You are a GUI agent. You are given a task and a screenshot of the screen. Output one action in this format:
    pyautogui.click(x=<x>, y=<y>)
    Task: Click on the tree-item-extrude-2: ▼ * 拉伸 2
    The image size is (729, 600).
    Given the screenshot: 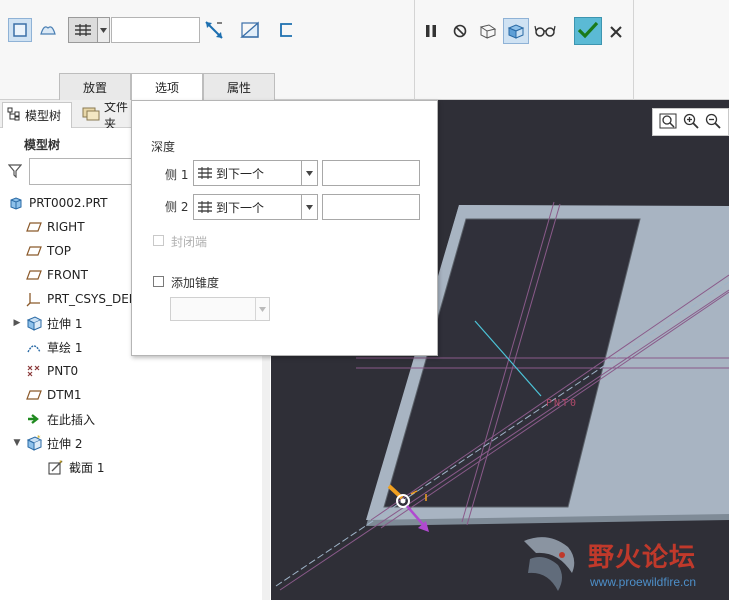 What is the action you would take?
    pyautogui.click(x=47, y=443)
    